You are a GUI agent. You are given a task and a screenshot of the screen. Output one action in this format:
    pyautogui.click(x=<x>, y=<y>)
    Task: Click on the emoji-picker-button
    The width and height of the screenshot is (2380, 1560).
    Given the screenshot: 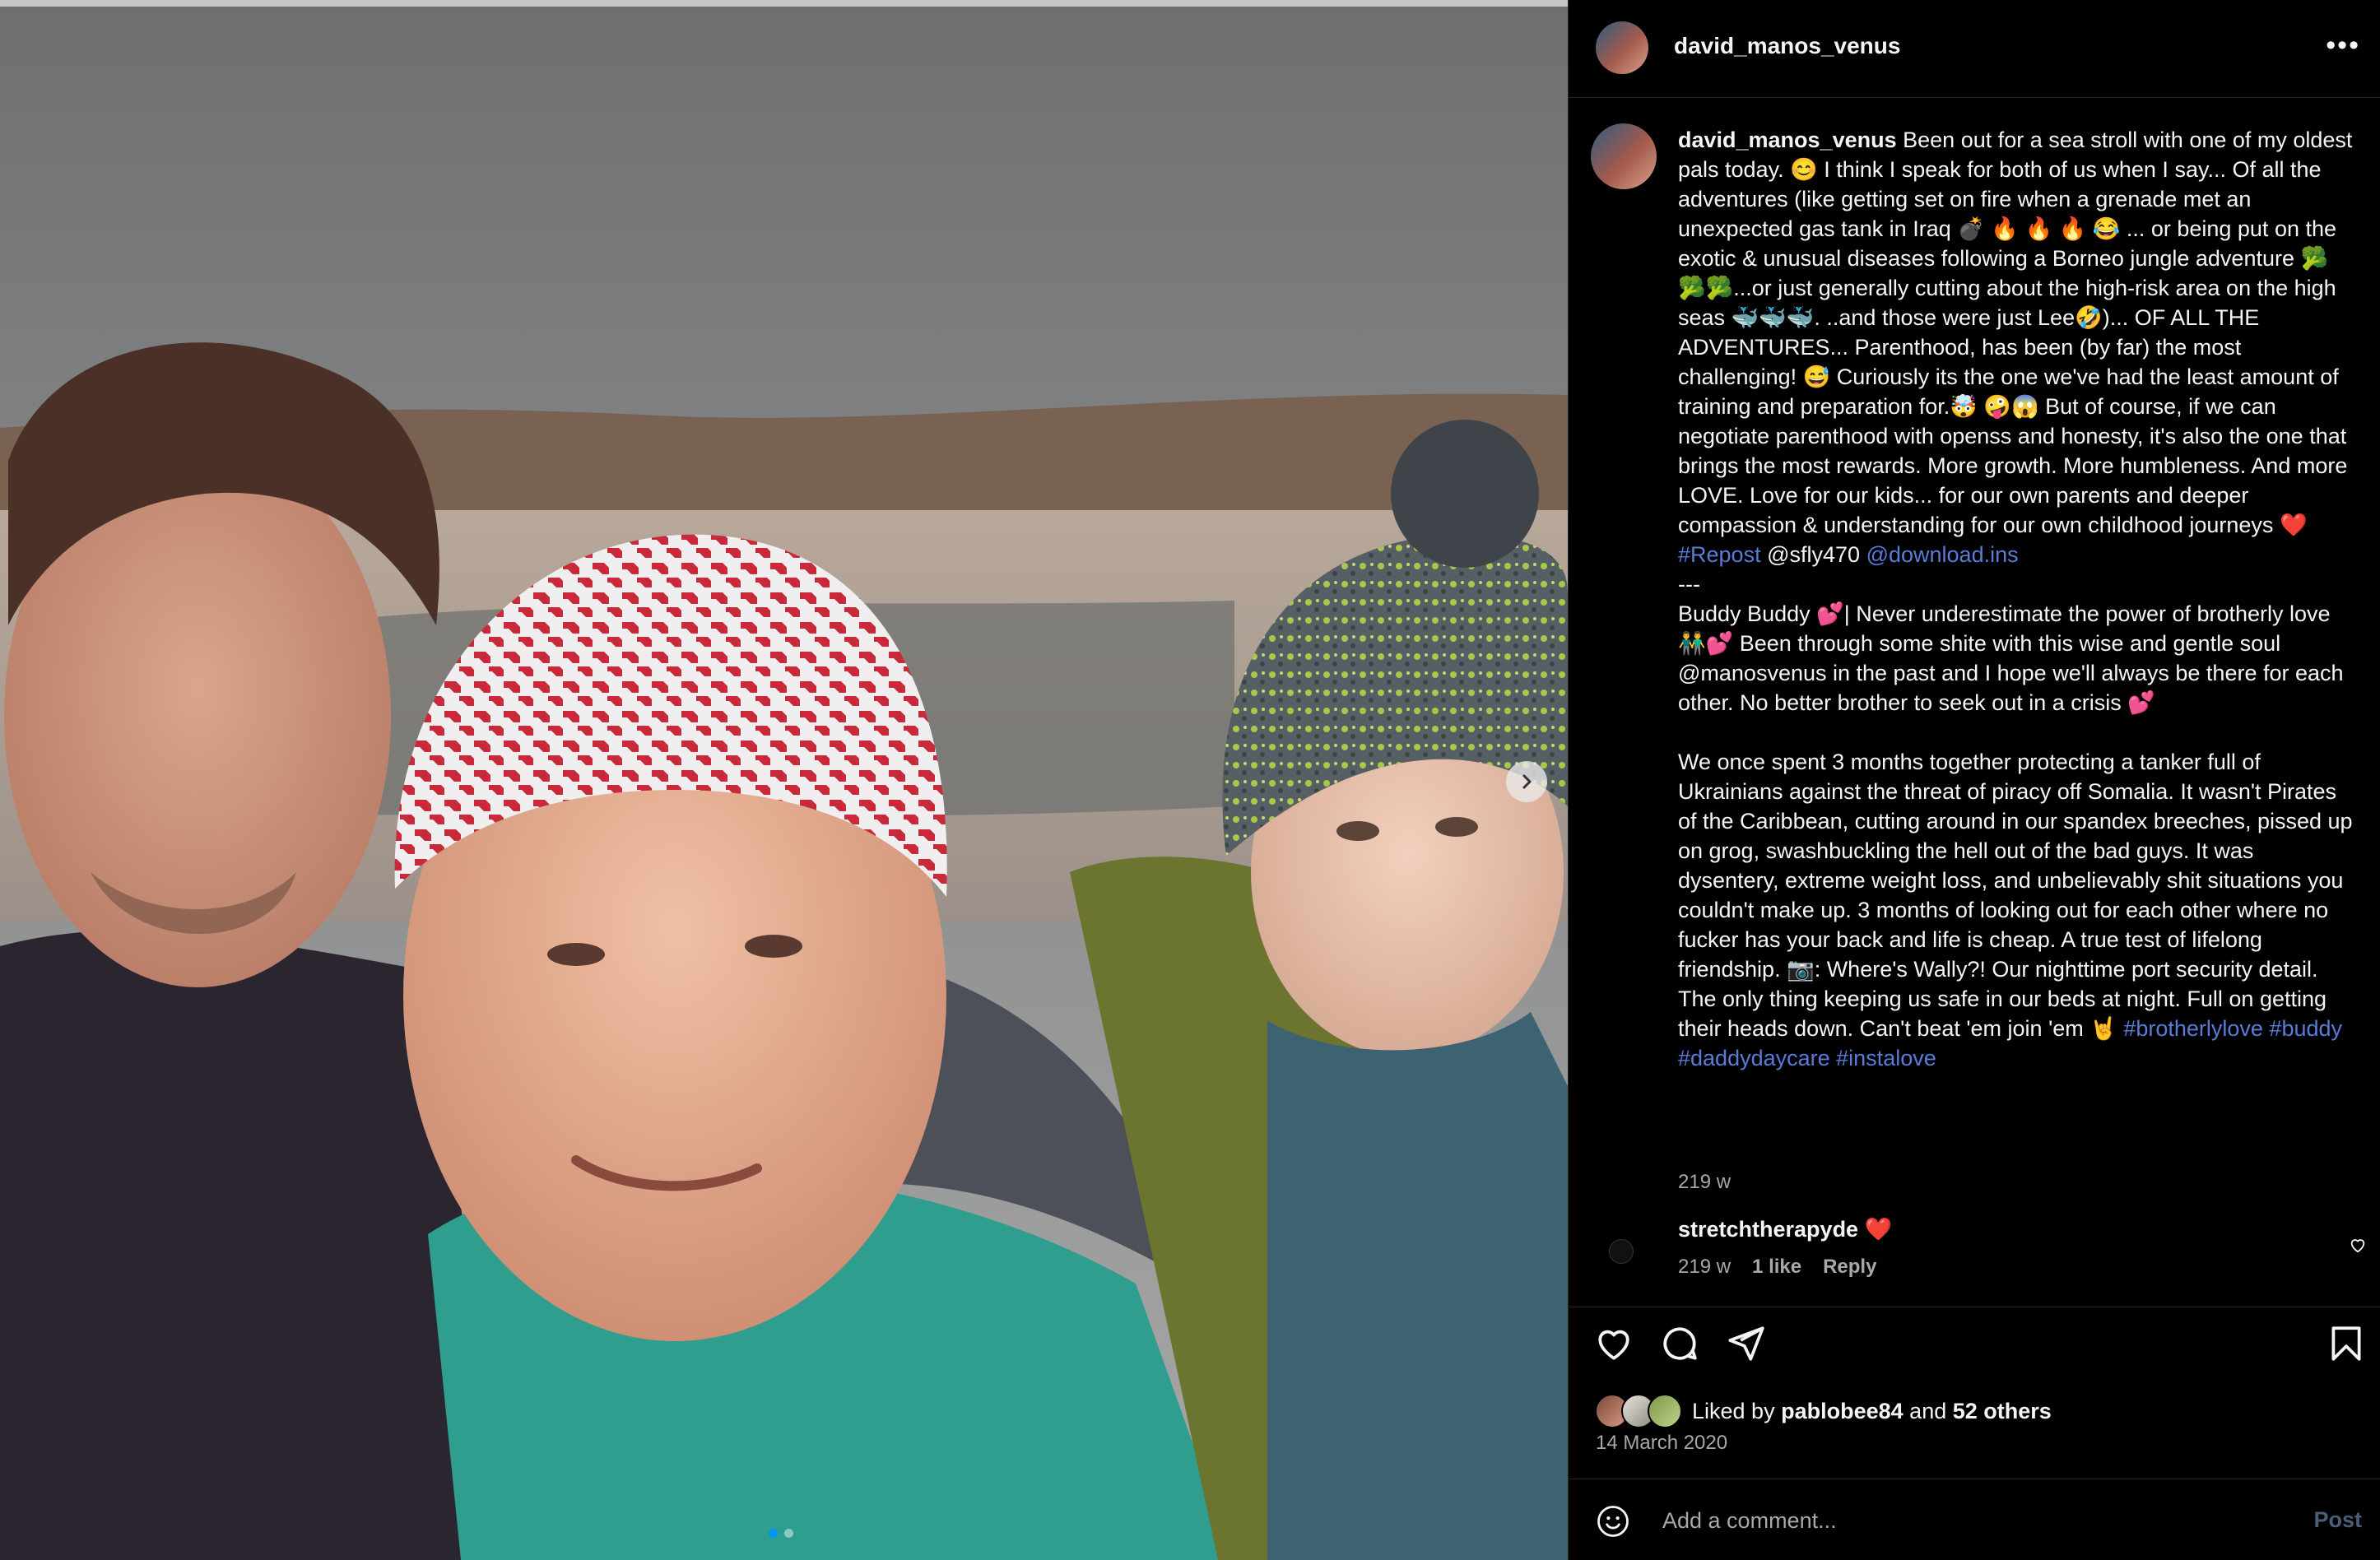 What is the action you would take?
    pyautogui.click(x=1613, y=1523)
    